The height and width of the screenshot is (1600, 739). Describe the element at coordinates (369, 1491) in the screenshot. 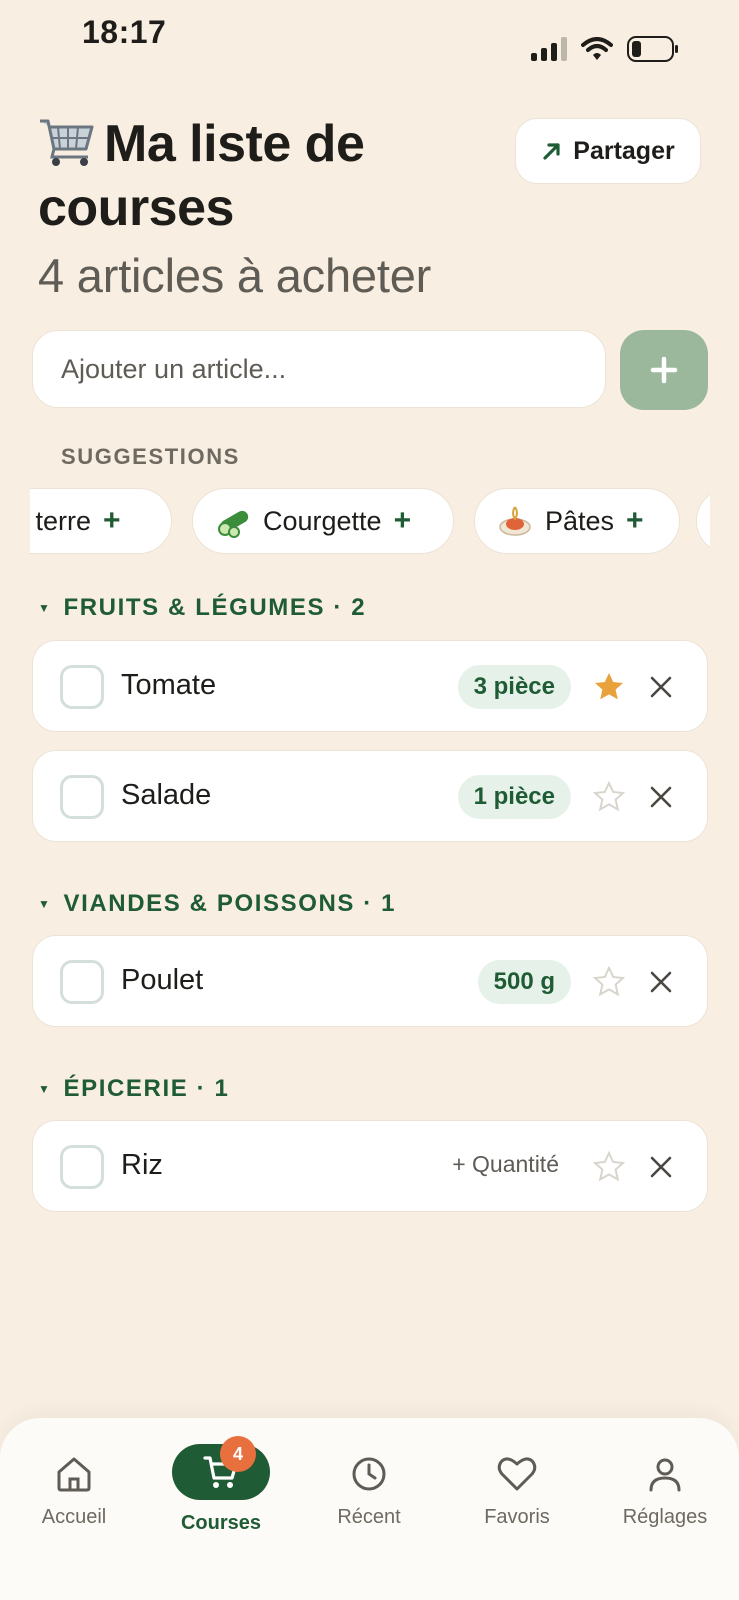

I see `tab-recent: Récent` at that location.